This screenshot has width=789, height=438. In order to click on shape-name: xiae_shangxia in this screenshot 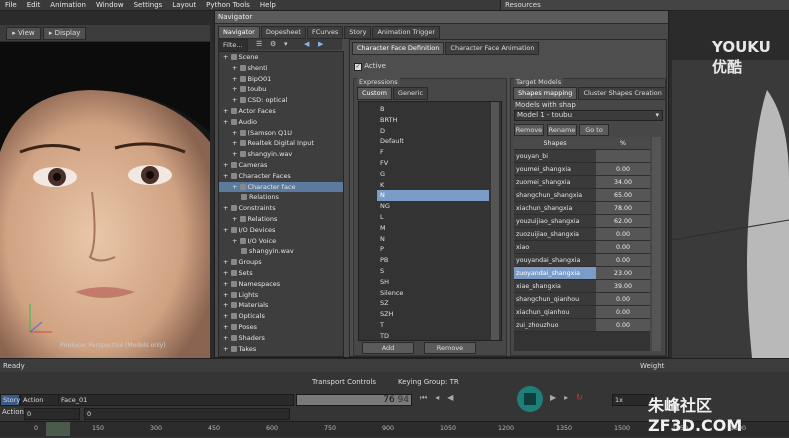, I will do `click(555, 286)`.